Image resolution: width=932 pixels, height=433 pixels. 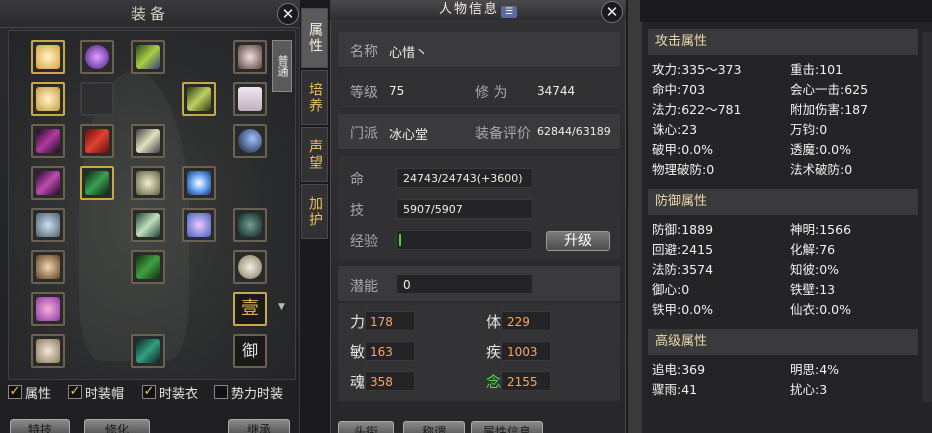 I want to click on tab-cultivate: 培养, so click(x=314, y=97).